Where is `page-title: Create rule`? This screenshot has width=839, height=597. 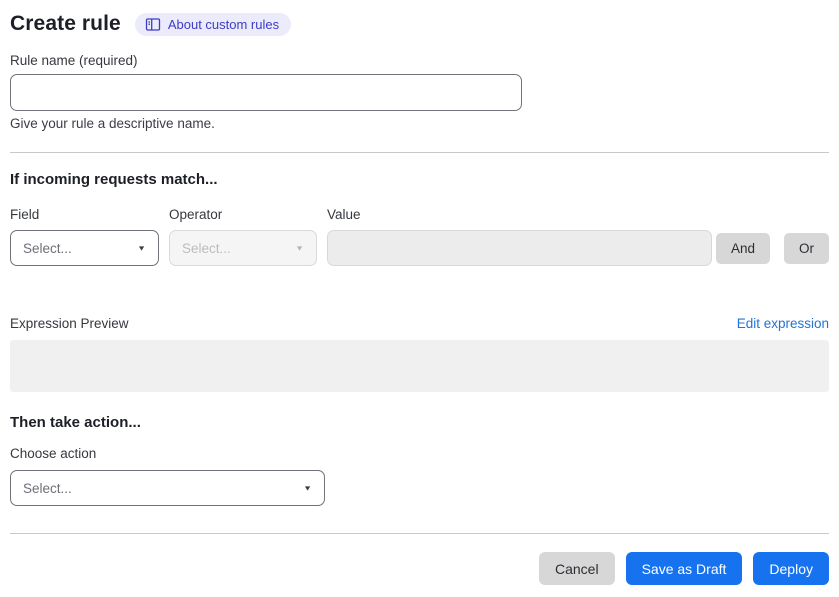
page-title: Create rule is located at coordinates (65, 23).